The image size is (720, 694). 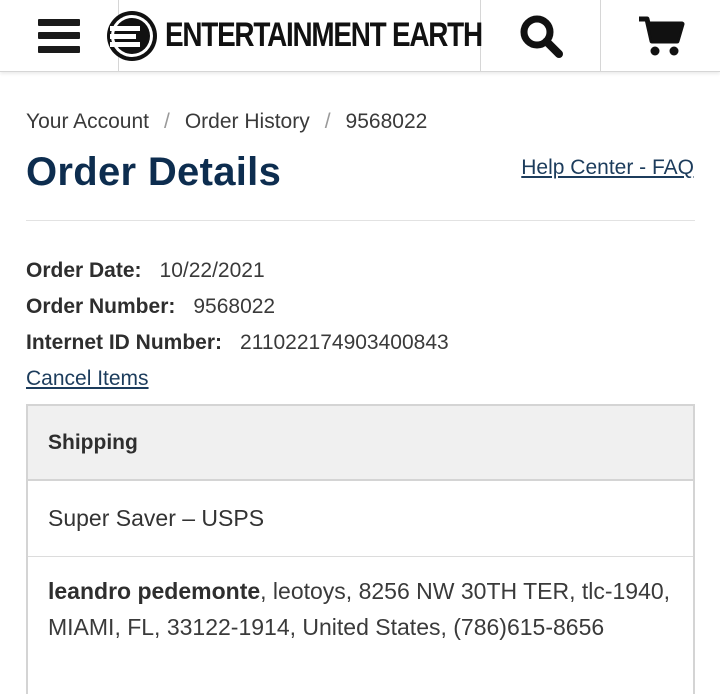 What do you see at coordinates (87, 122) in the screenshot?
I see `breadcrumb-your-account: Your Account` at bounding box center [87, 122].